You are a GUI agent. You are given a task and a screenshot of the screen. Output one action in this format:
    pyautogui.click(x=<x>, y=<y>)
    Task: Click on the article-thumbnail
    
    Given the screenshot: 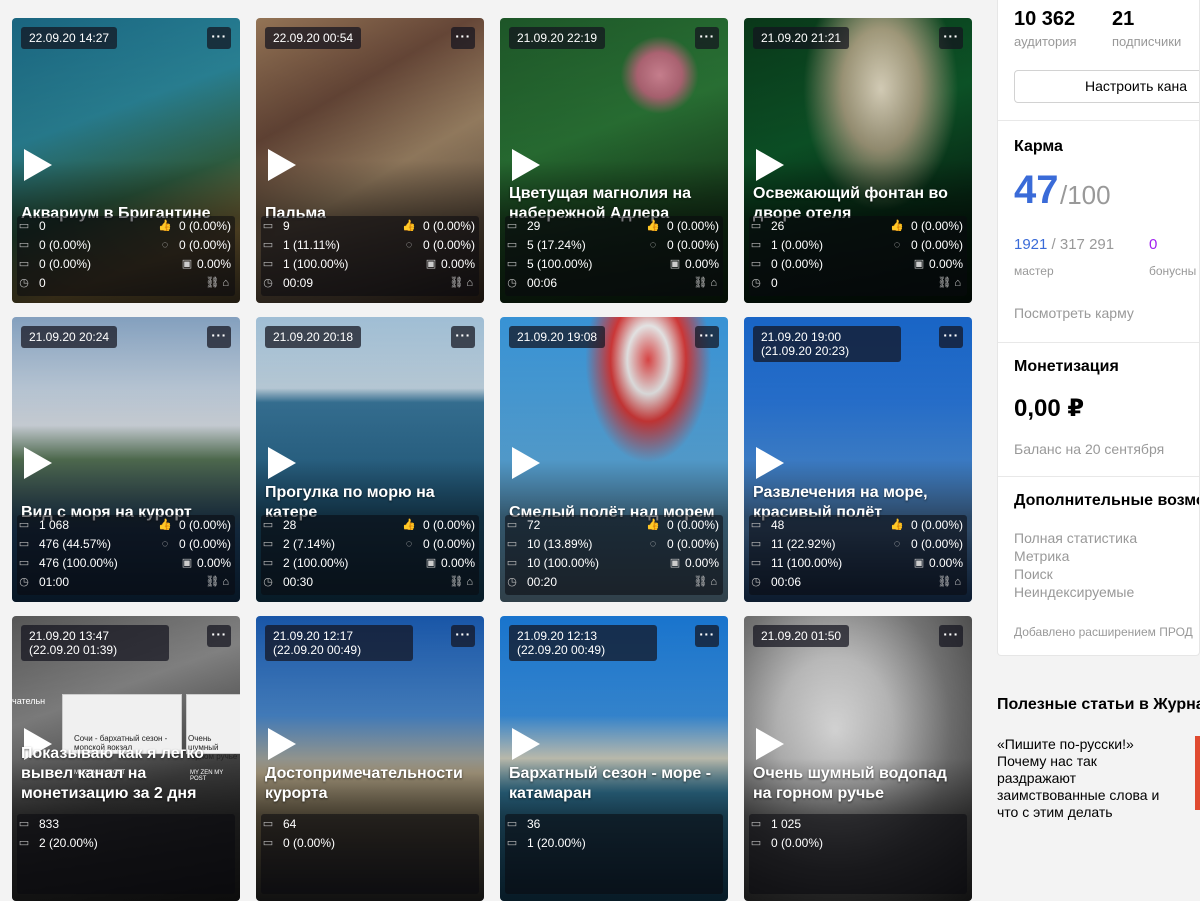 What is the action you would take?
    pyautogui.click(x=1197, y=773)
    